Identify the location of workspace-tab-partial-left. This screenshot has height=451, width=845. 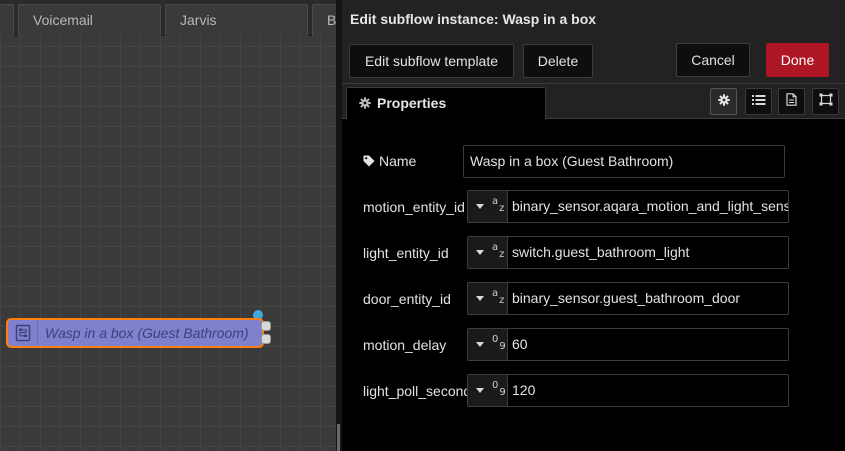
(7, 20).